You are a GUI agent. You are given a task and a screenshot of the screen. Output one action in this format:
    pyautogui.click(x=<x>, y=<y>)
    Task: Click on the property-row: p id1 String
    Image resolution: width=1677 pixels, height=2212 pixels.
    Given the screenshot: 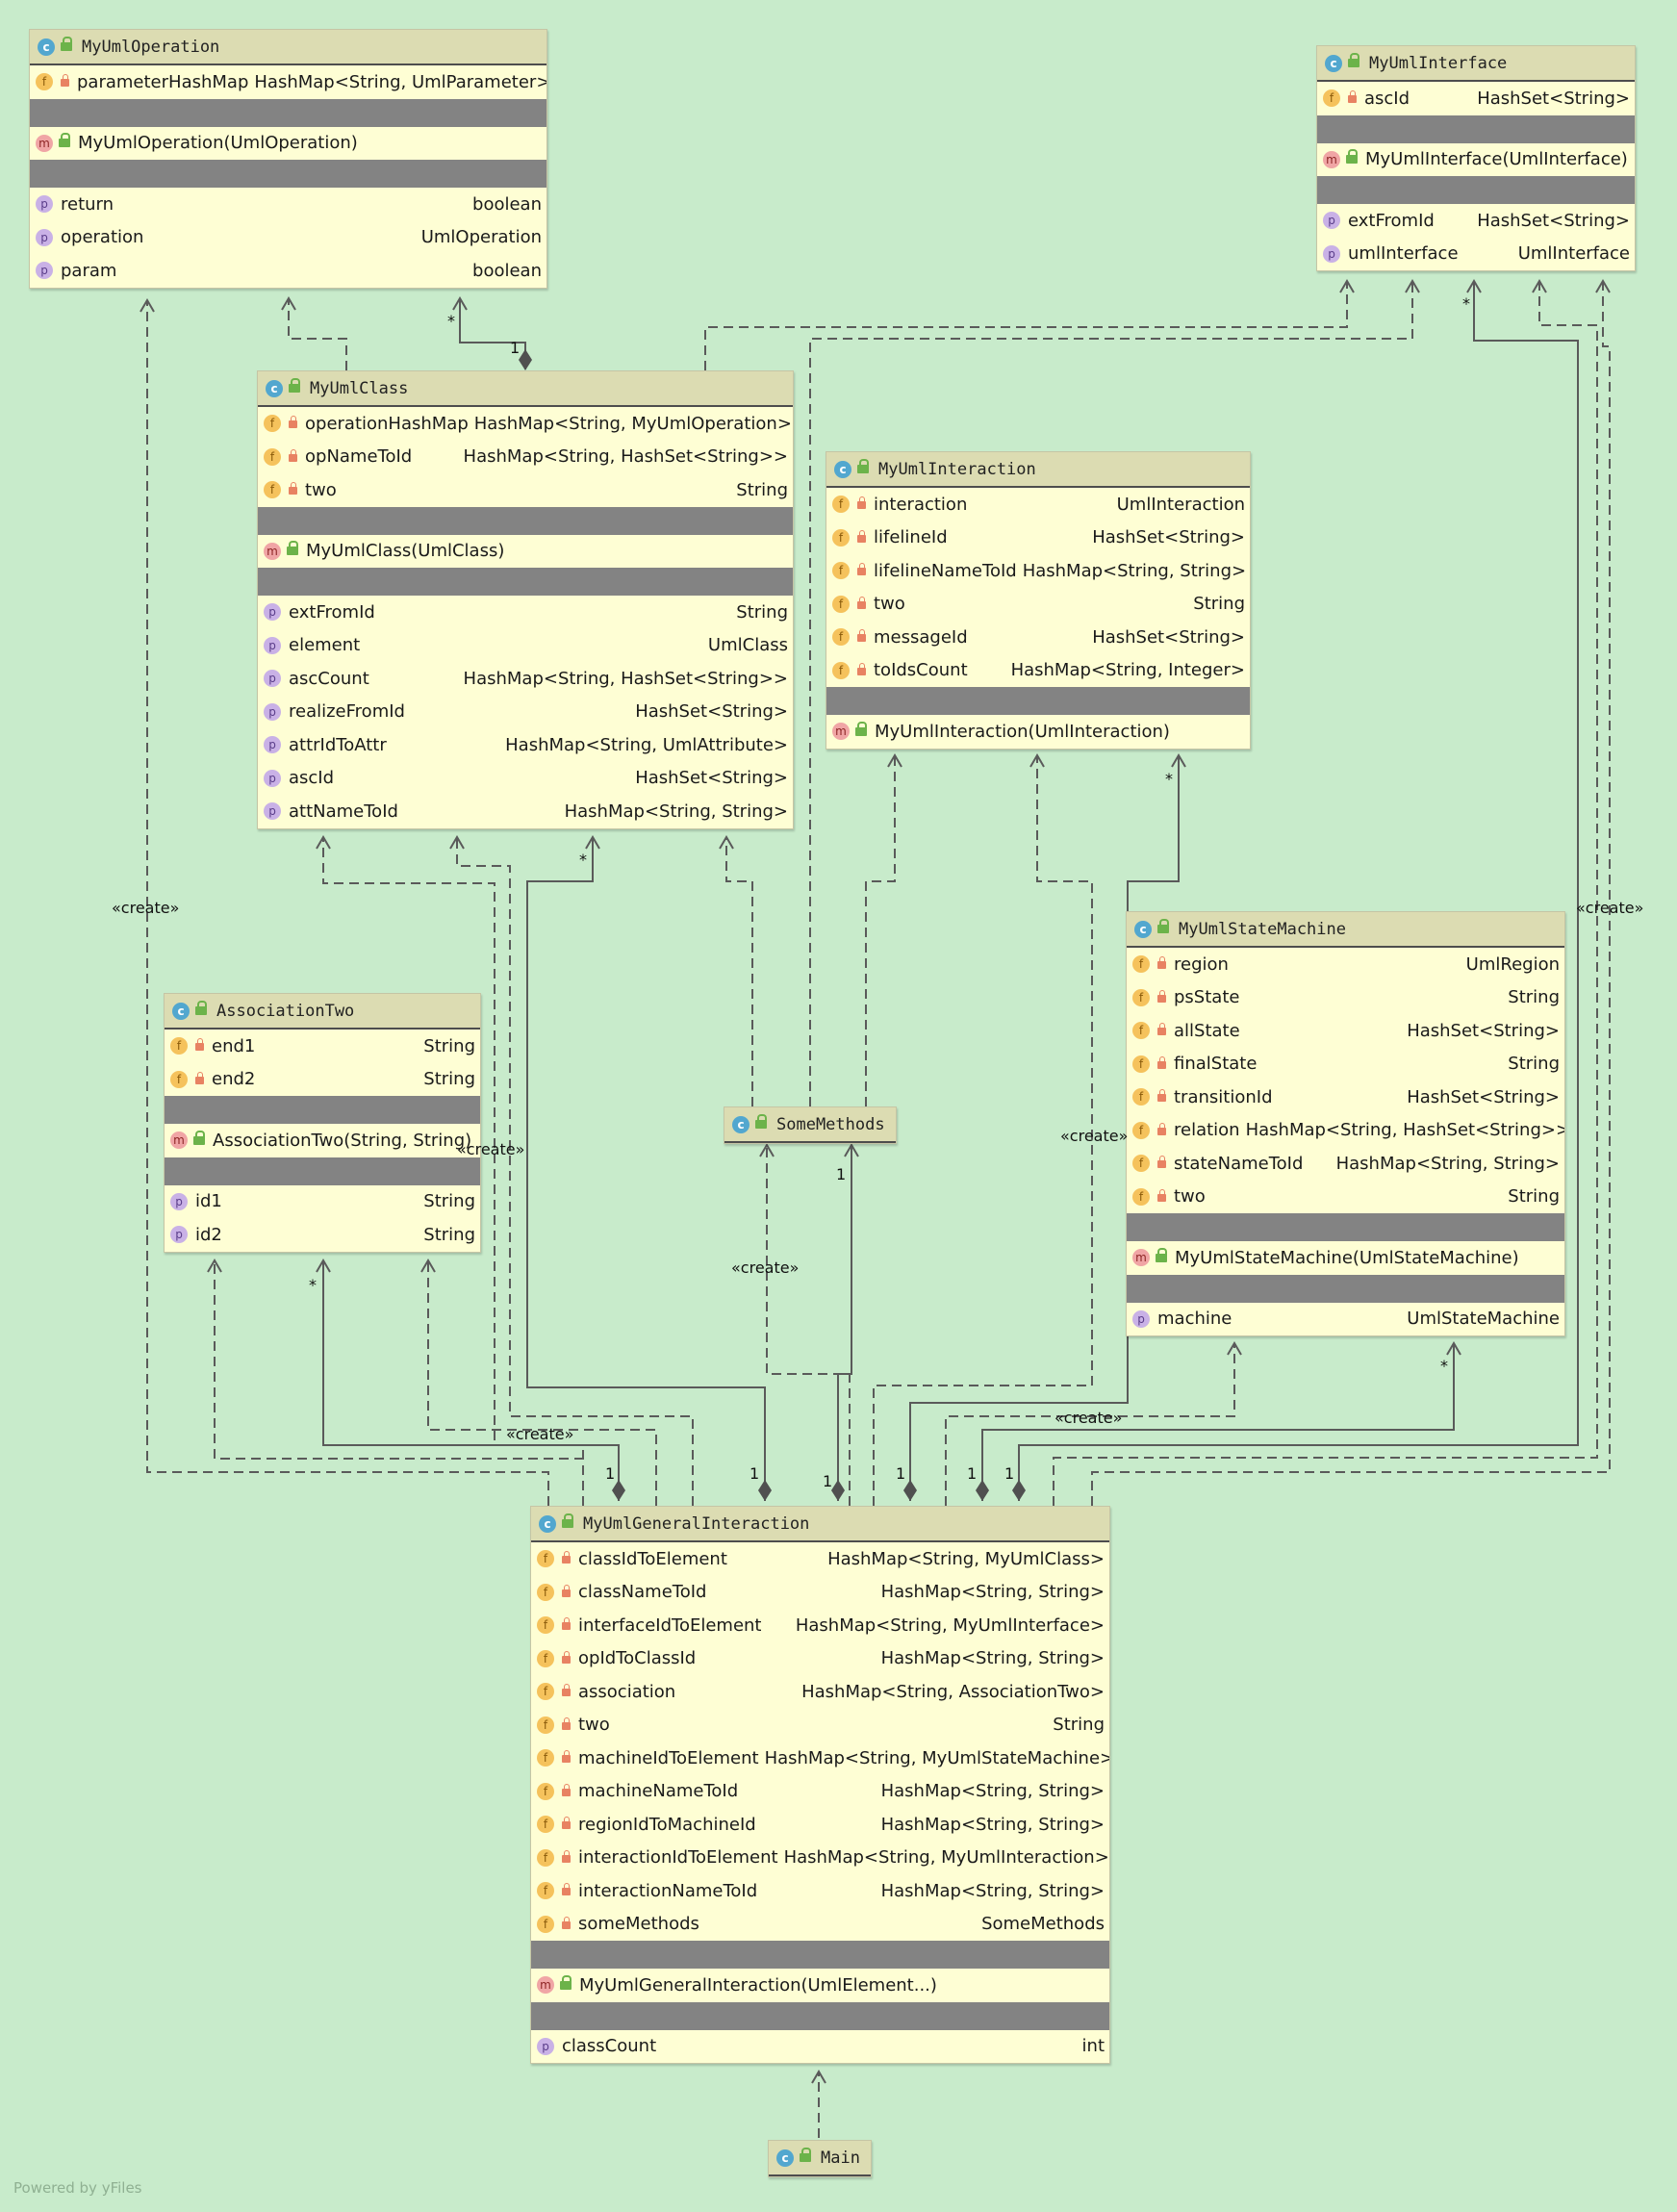 What is the action you would take?
    pyautogui.click(x=322, y=1202)
    